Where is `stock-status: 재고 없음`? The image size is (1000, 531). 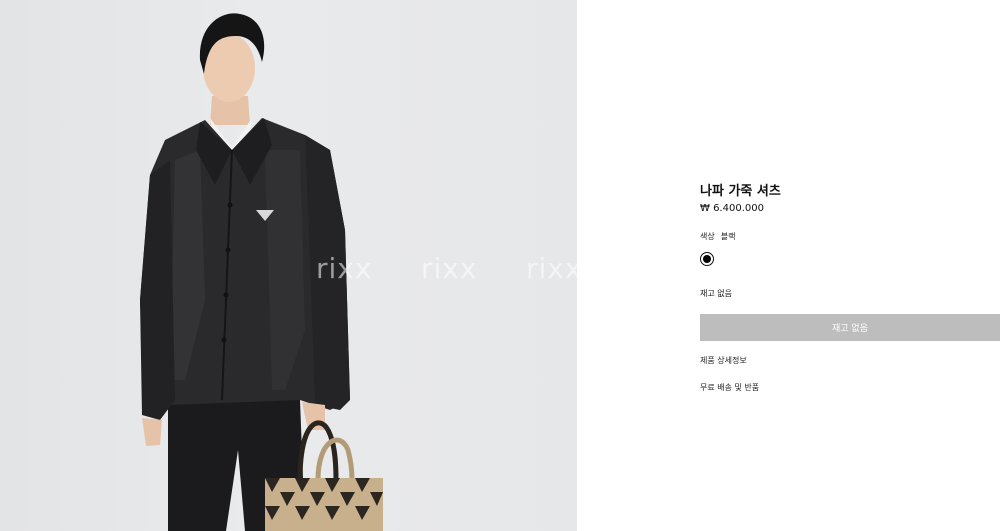 stock-status: 재고 없음 is located at coordinates (716, 293).